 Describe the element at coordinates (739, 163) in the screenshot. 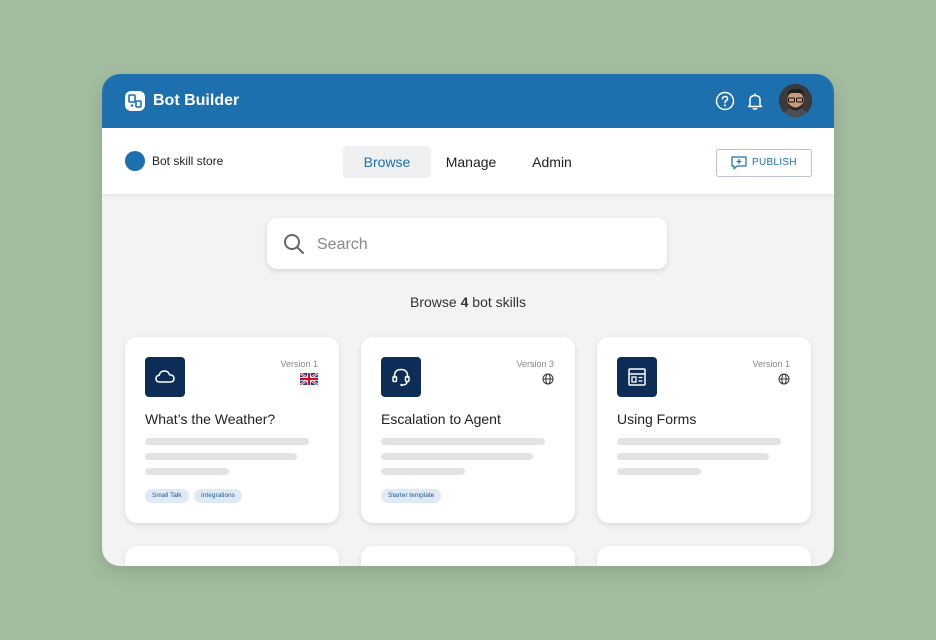

I see `publish-chat-plus-icon` at that location.